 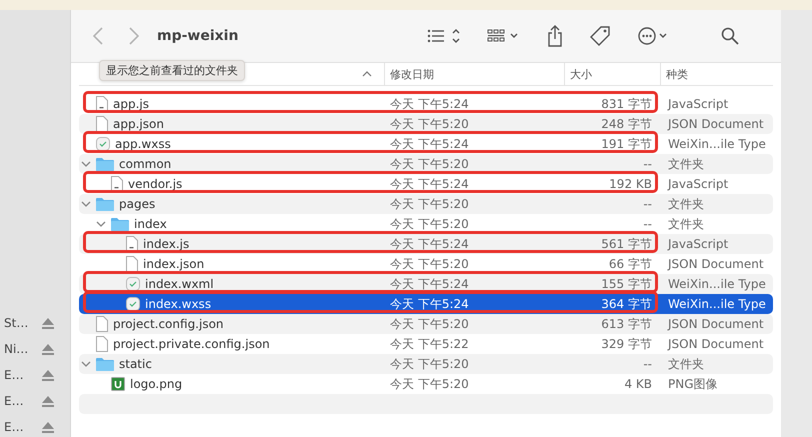 What do you see at coordinates (145, 164) in the screenshot?
I see `file-name: common` at bounding box center [145, 164].